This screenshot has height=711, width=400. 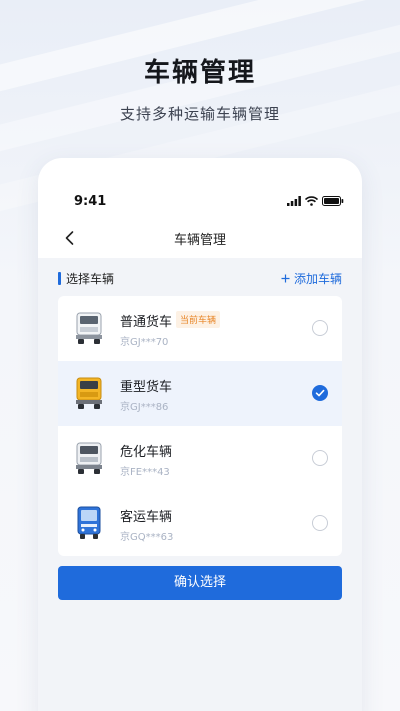 What do you see at coordinates (144, 342) in the screenshot?
I see `vehicle-plate: 京GJ***70` at bounding box center [144, 342].